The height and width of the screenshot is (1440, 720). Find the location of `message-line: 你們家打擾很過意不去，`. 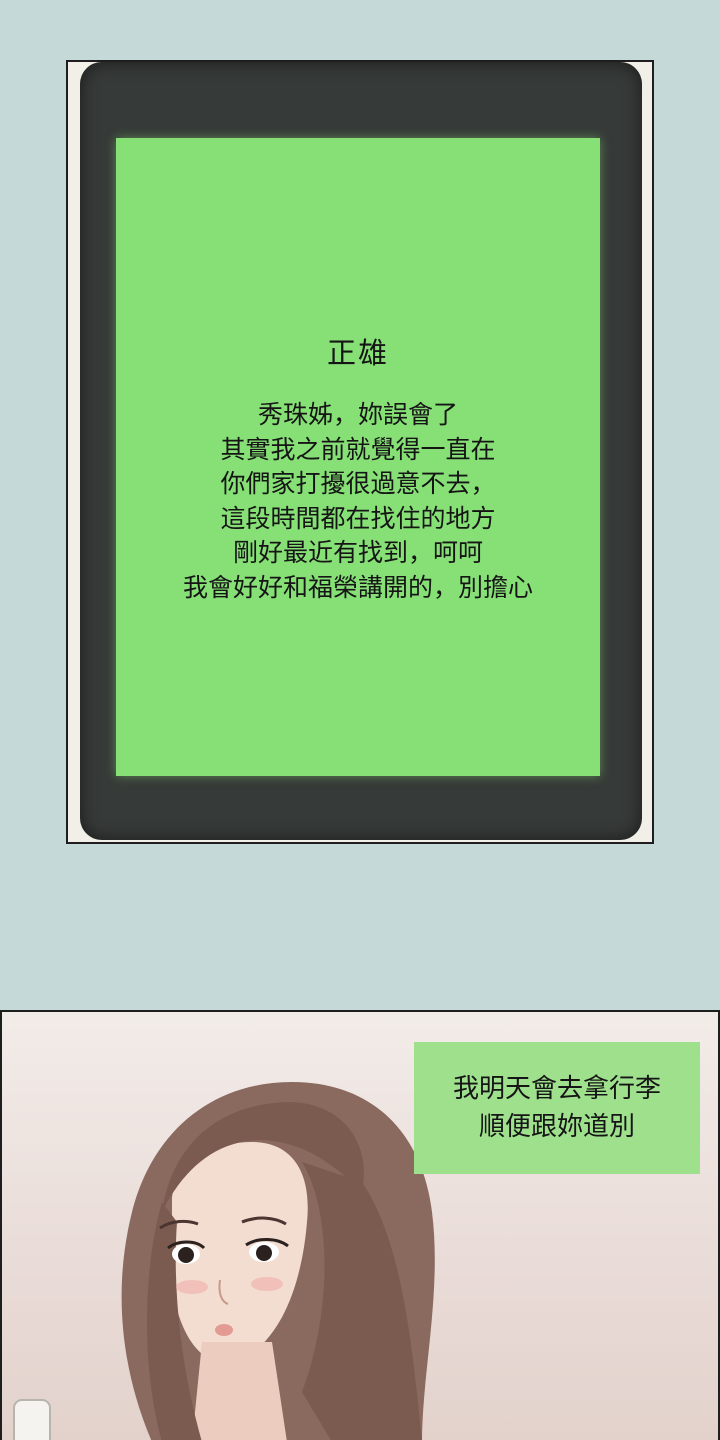

message-line: 你們家打擾很過意不去， is located at coordinates (358, 483).